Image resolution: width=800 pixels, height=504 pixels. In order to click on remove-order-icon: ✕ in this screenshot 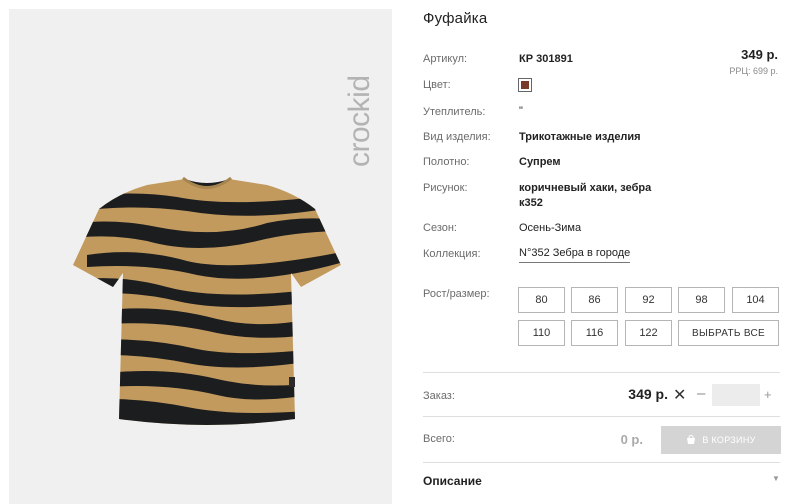, I will do `click(679, 395)`.